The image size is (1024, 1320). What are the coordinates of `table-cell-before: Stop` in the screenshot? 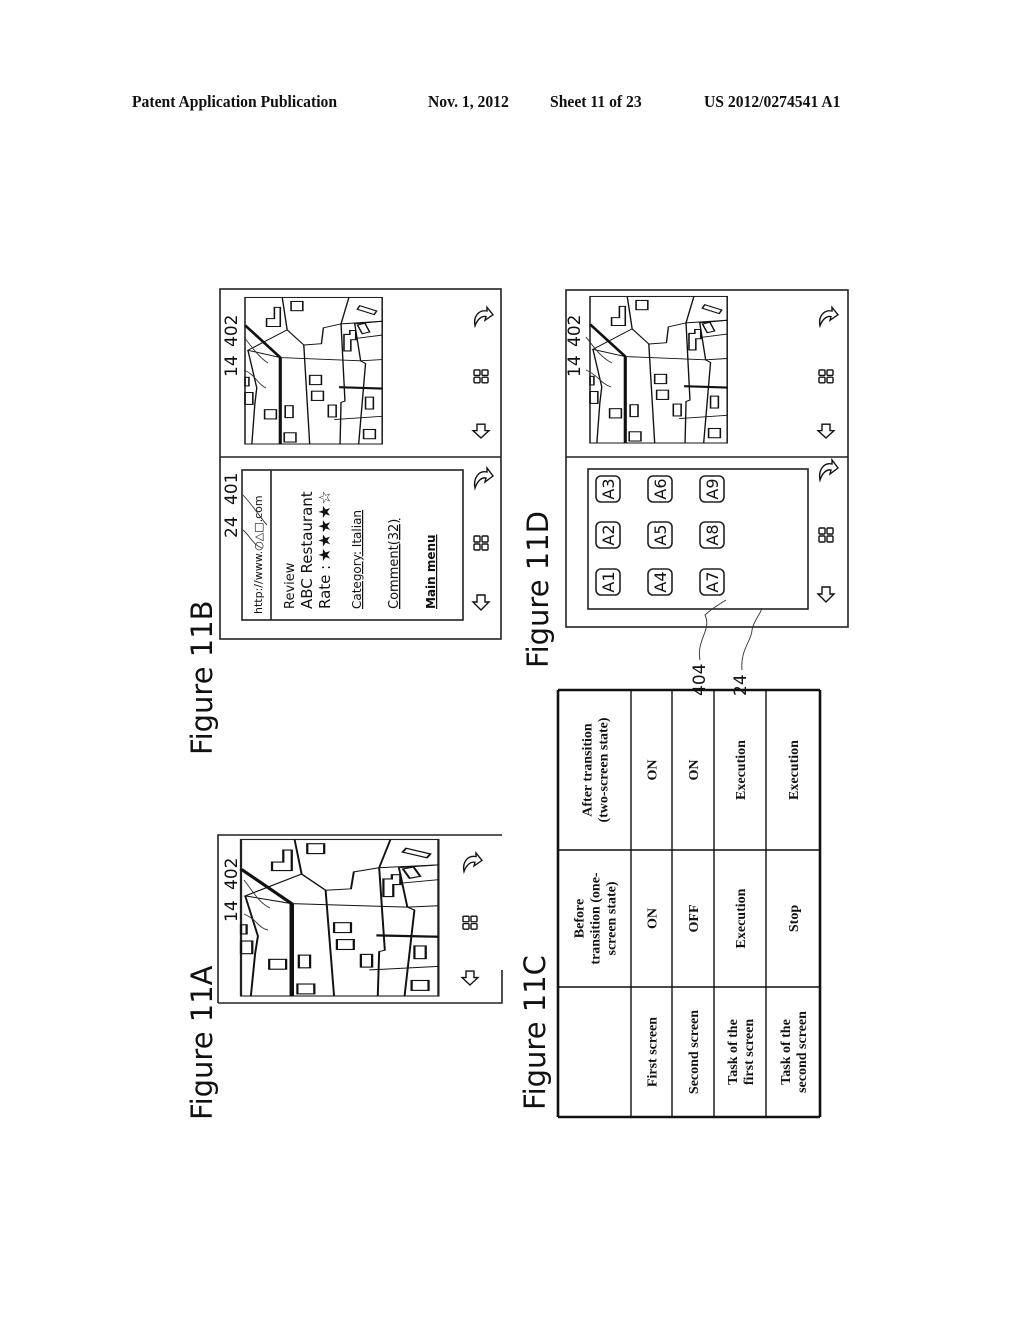 It's located at (794, 918).